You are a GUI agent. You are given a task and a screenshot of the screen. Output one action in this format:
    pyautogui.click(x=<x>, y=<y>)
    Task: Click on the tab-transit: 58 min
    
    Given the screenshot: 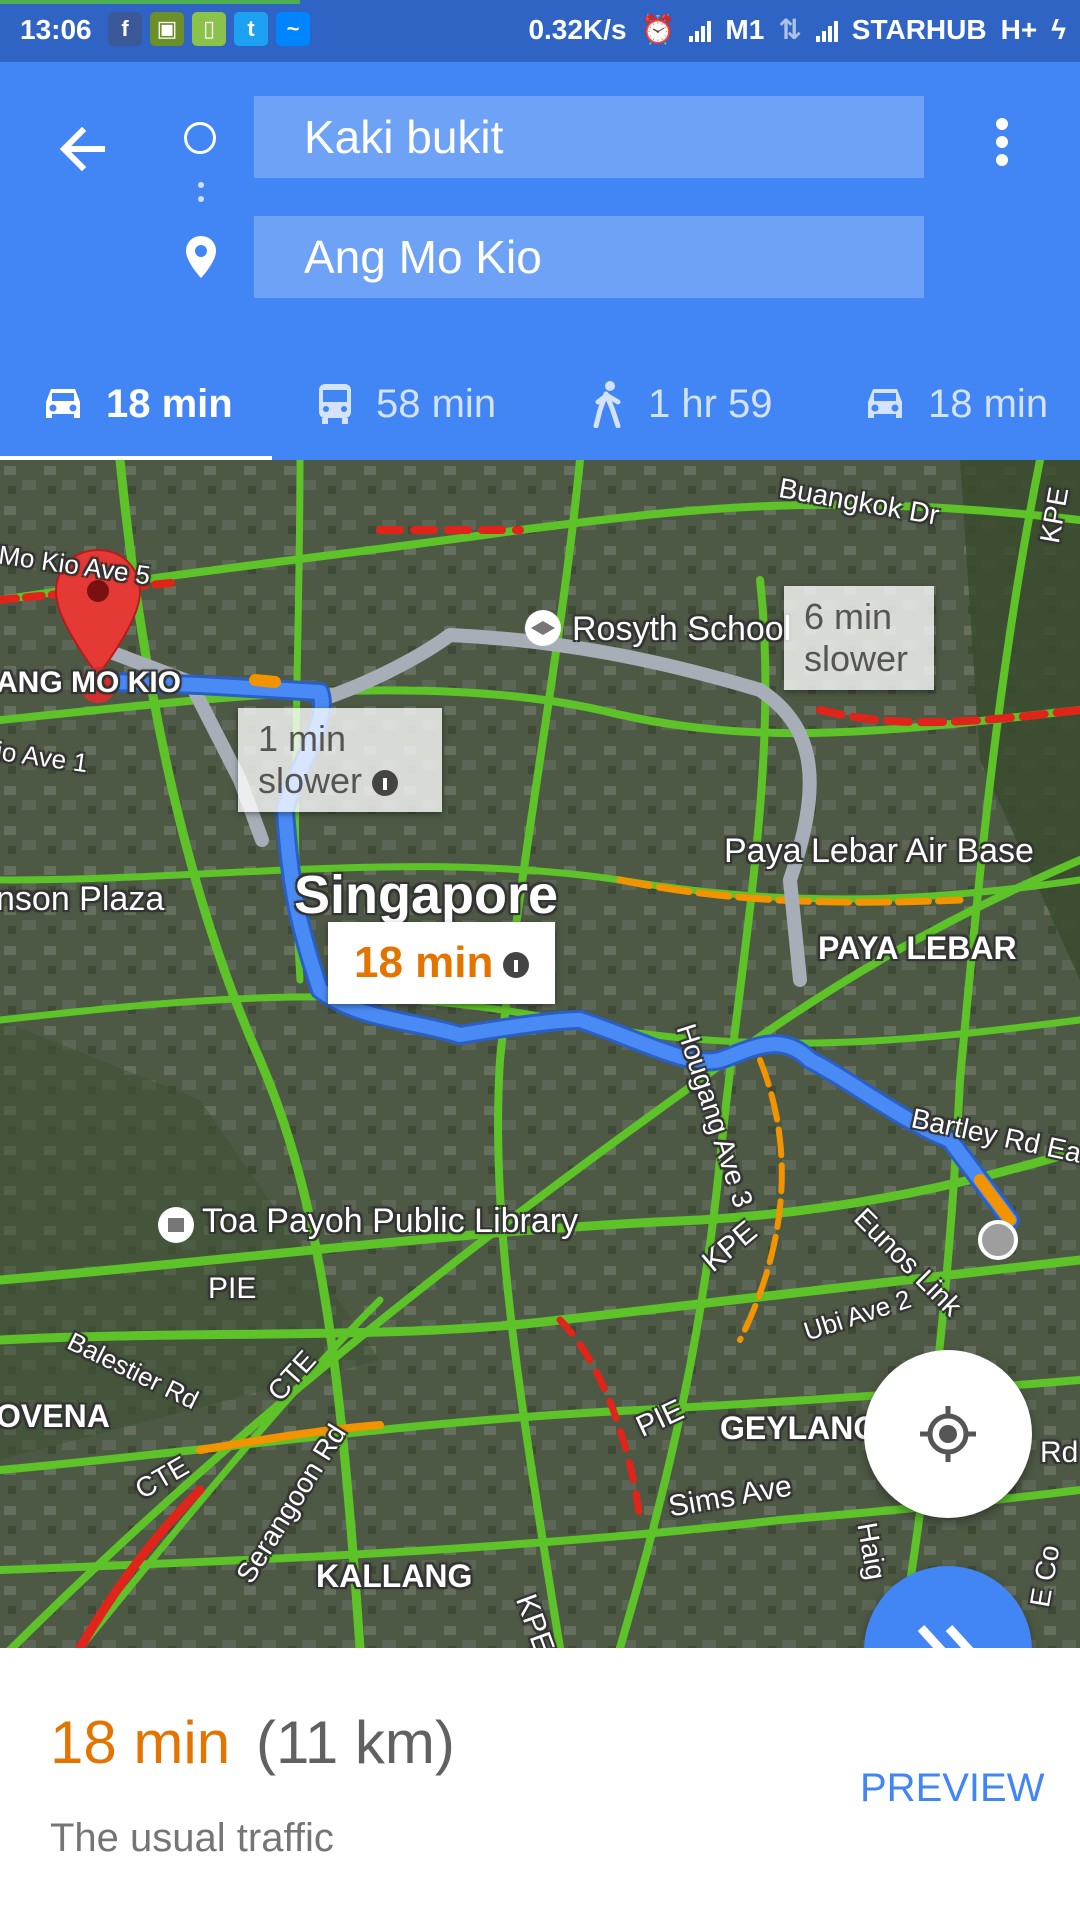 What is the action you would take?
    pyautogui.click(x=405, y=404)
    